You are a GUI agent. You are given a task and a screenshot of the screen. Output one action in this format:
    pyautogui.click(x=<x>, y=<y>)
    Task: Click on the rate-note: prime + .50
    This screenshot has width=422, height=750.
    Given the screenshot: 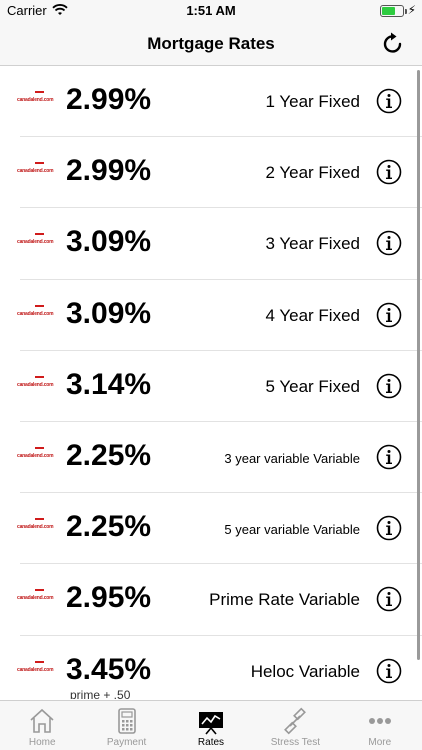 What is the action you would take?
    pyautogui.click(x=100, y=693)
    